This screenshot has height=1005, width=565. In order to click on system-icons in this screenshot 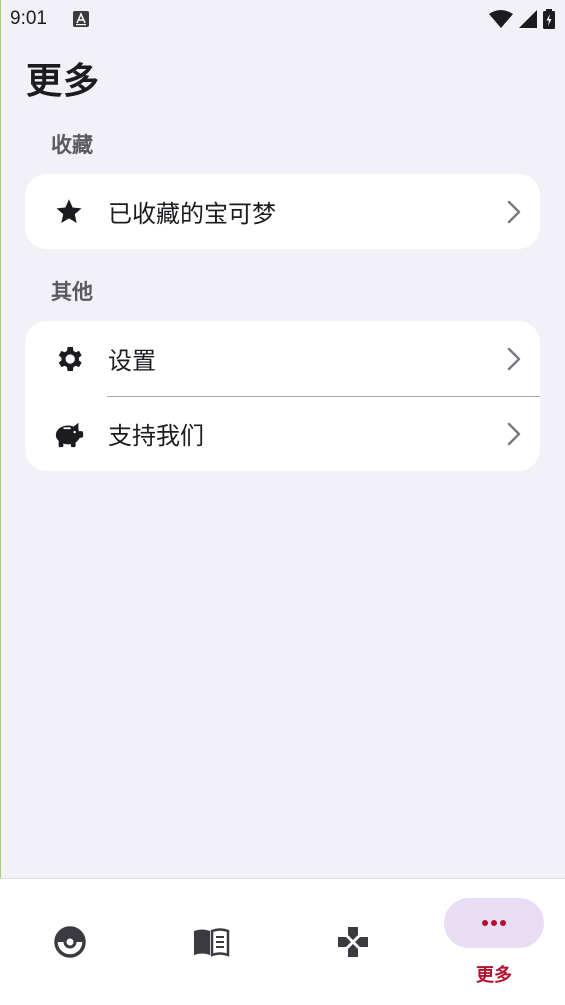, I will do `click(522, 19)`.